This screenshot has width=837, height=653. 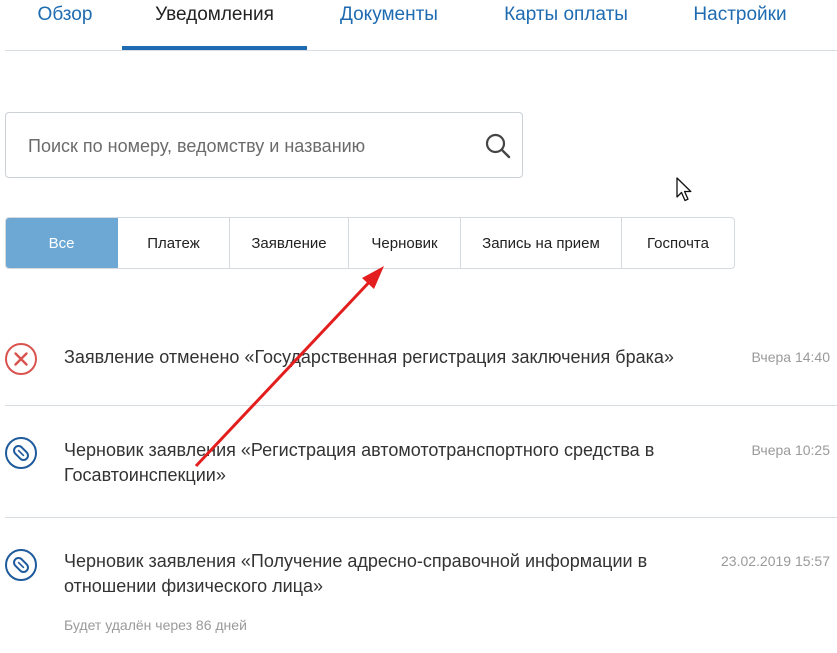 What do you see at coordinates (214, 27) in the screenshot?
I see `tab-notifications: Уведомления` at bounding box center [214, 27].